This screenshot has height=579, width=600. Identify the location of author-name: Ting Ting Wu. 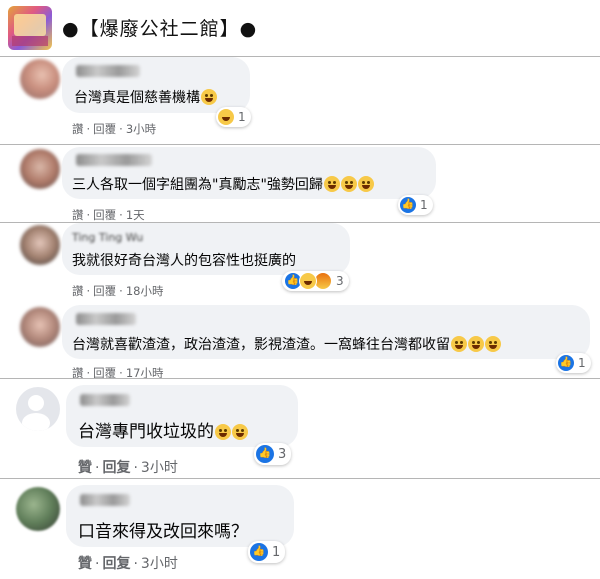
(107, 237).